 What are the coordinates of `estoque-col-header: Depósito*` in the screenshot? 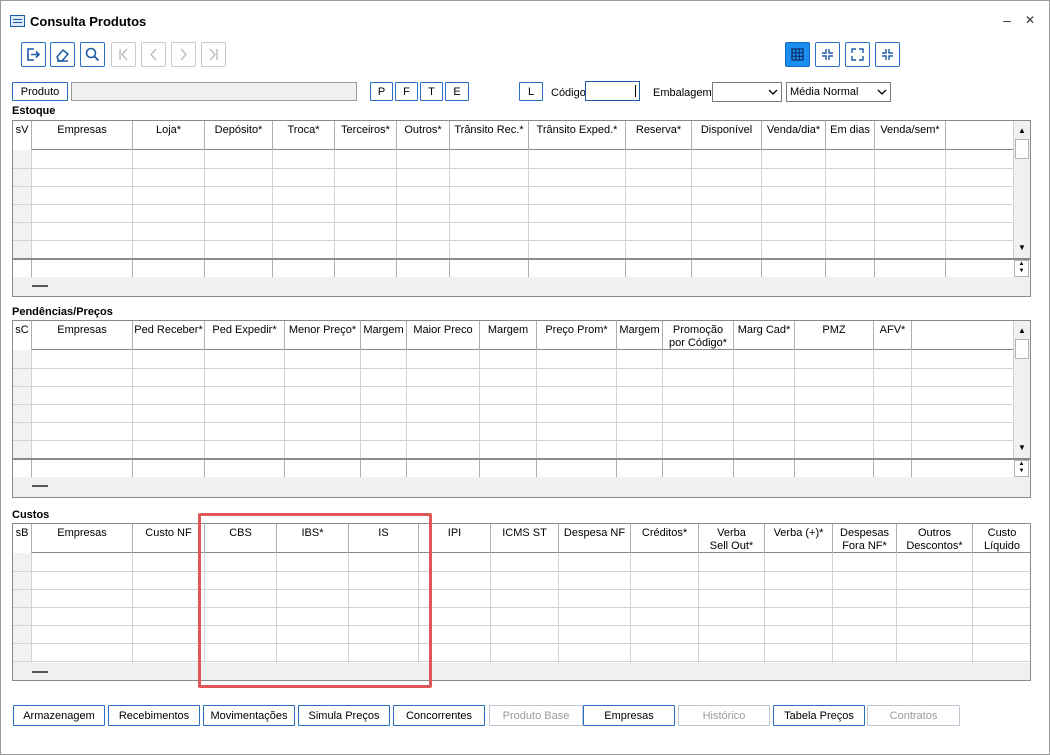 It's located at (239, 135).